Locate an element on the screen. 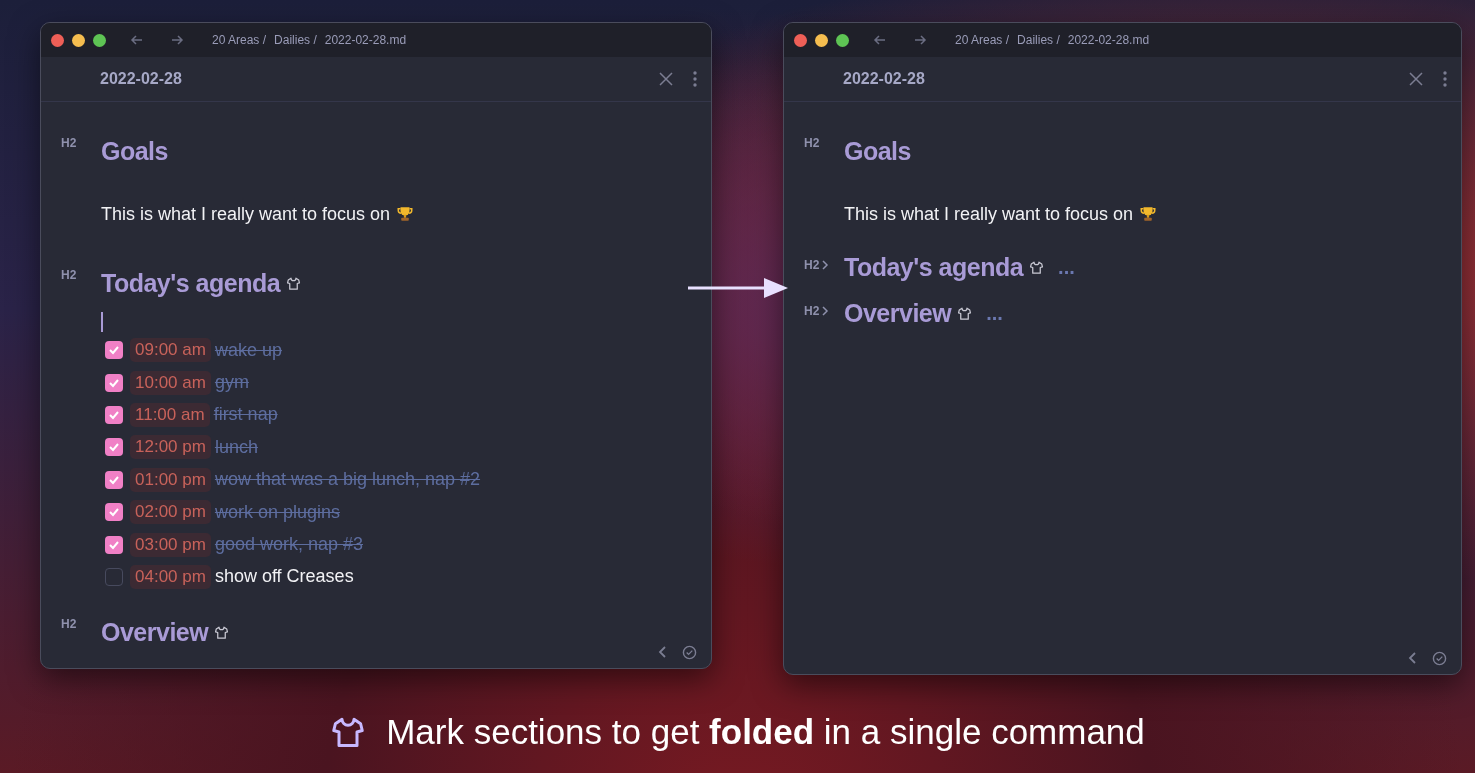  time-tag: 09:00 am is located at coordinates (170, 350).